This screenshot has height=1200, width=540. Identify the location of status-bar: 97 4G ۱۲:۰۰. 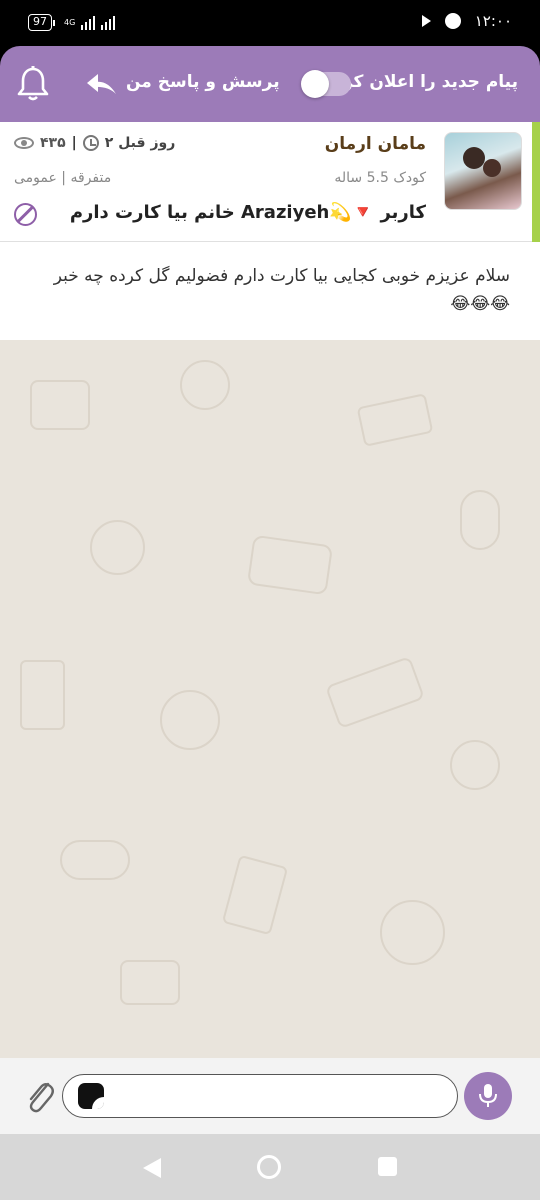
(270, 23).